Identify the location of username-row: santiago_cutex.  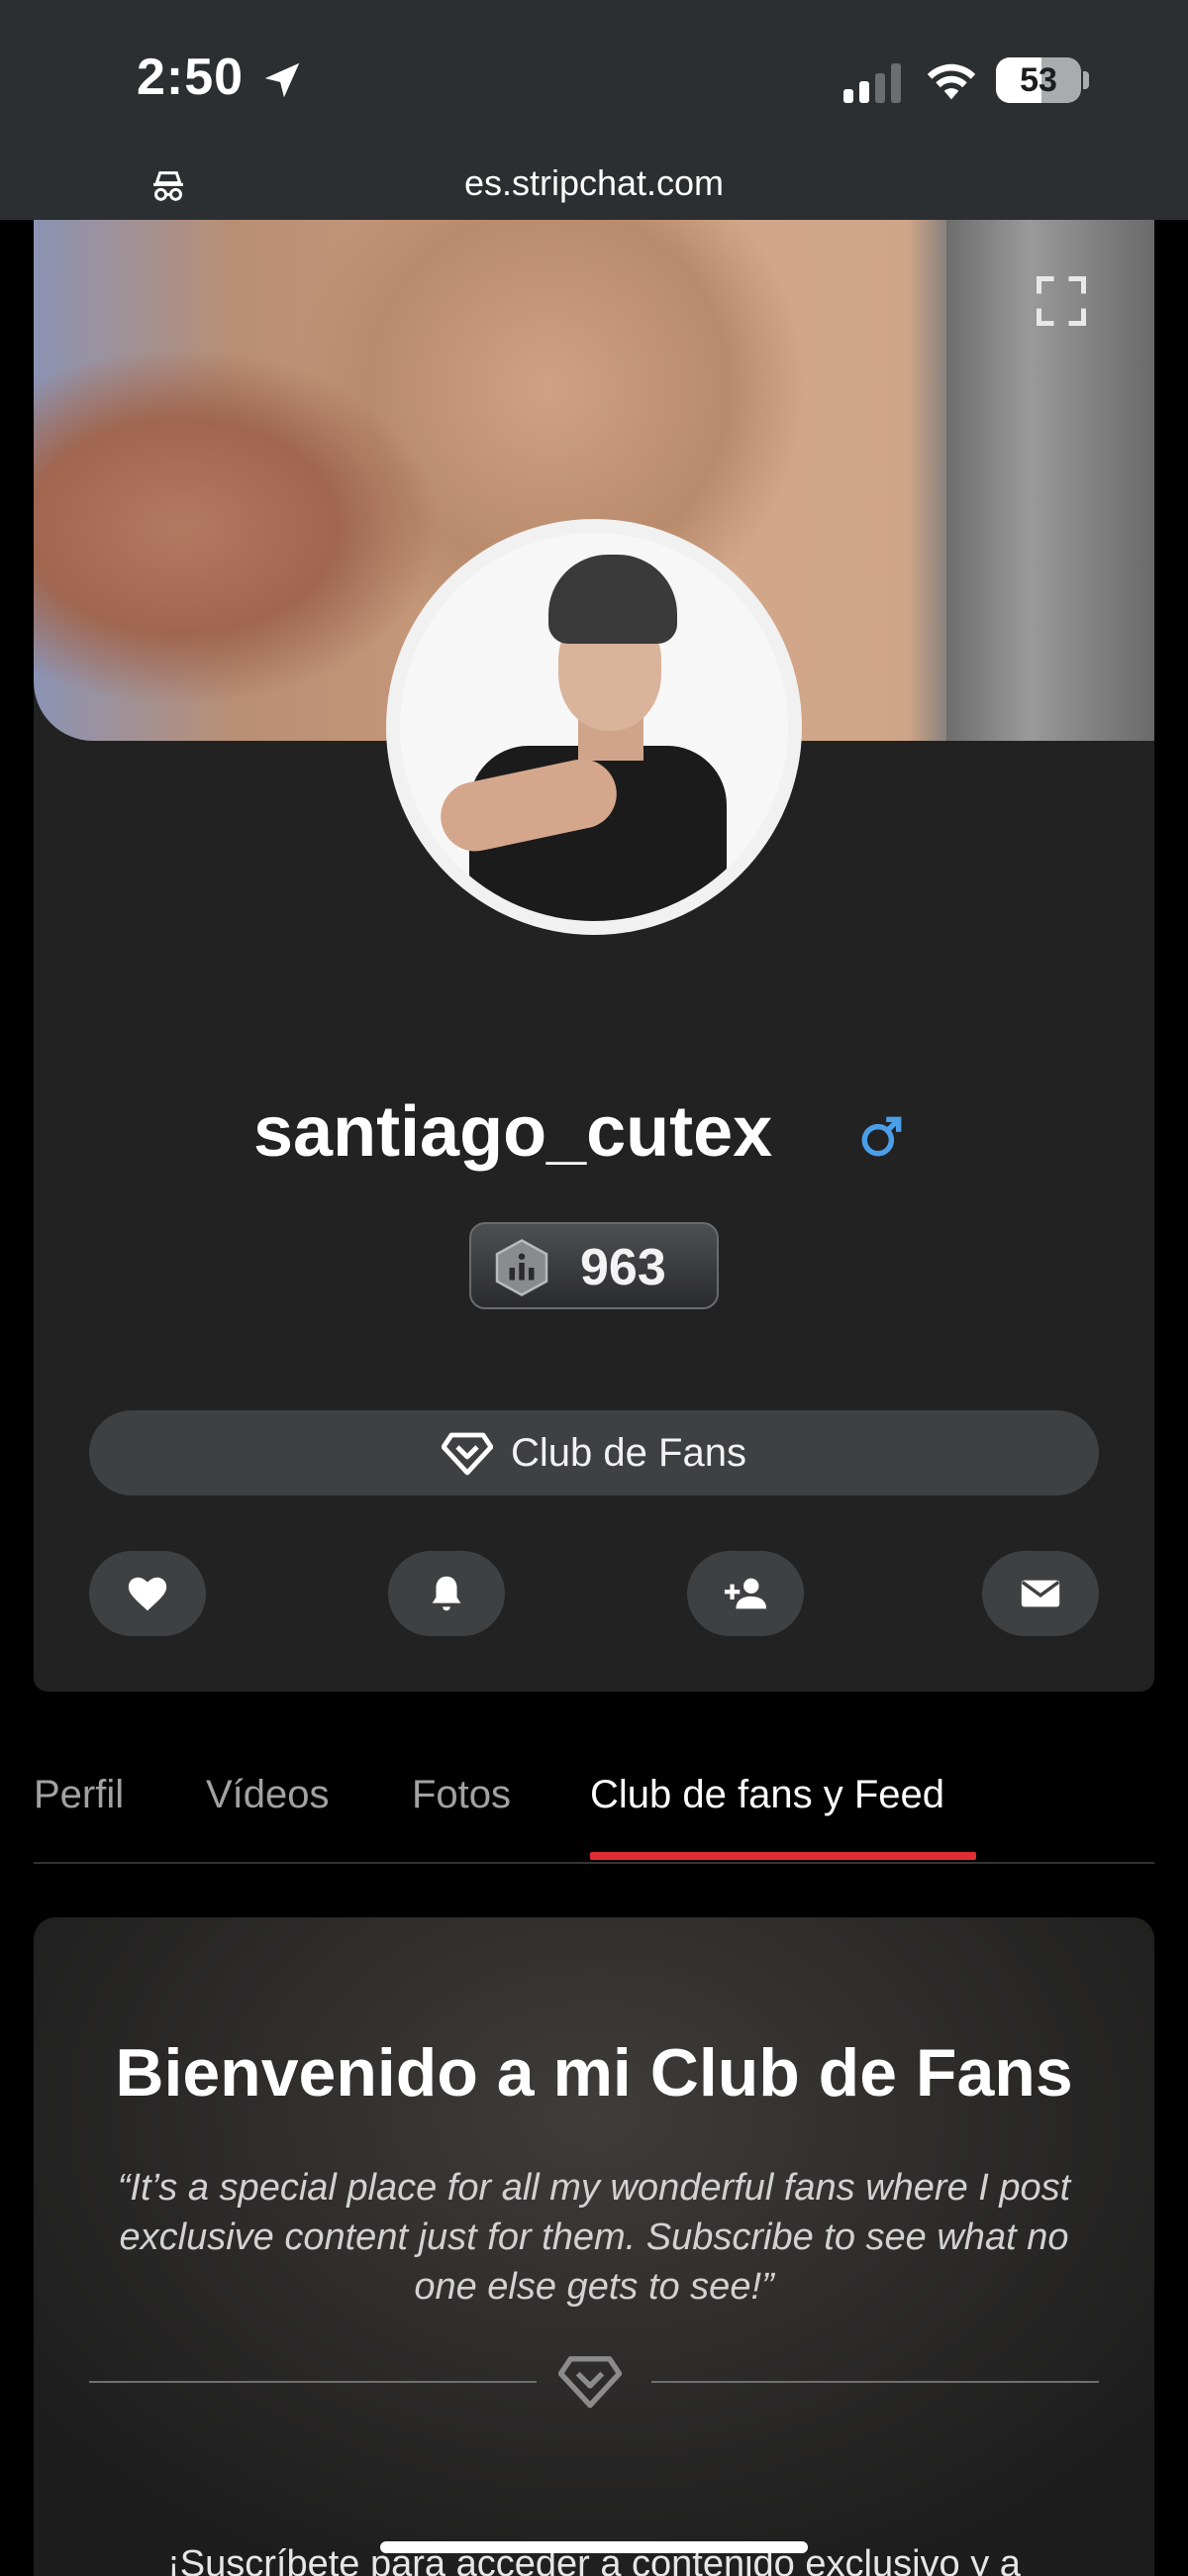
(594, 1140).